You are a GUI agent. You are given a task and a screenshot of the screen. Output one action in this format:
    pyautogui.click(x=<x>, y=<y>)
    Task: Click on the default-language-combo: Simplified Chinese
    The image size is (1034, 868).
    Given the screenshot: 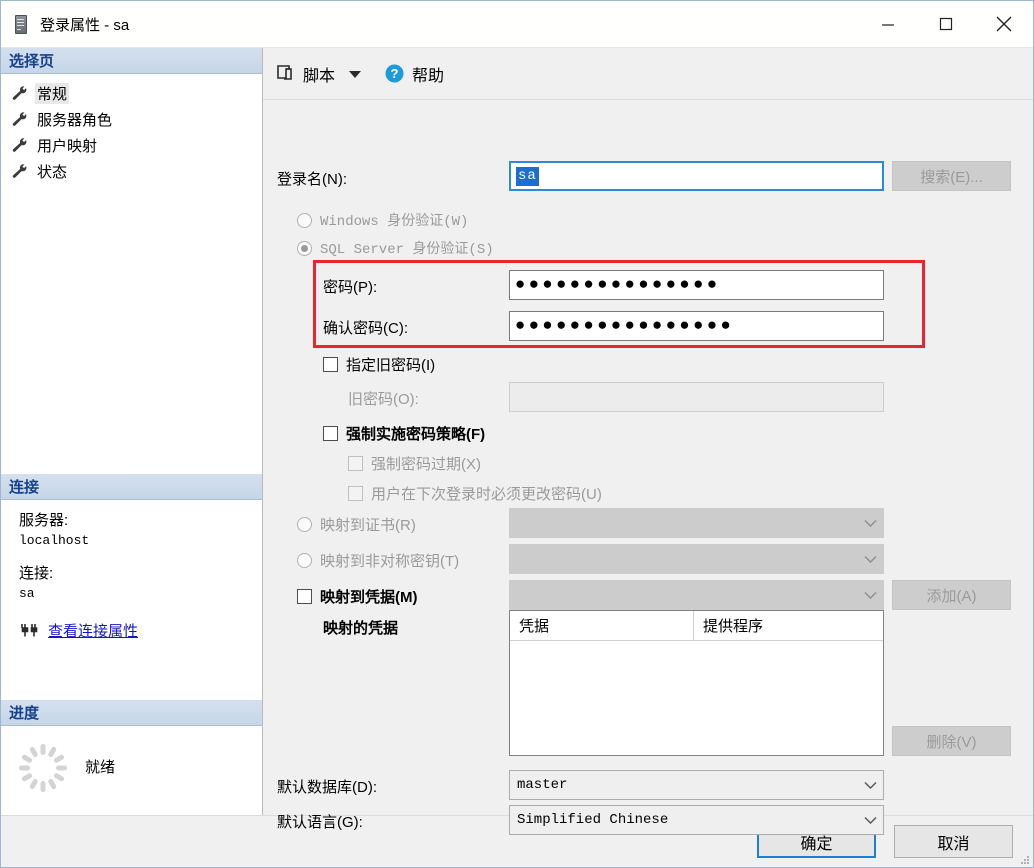 What is the action you would take?
    pyautogui.click(x=696, y=820)
    